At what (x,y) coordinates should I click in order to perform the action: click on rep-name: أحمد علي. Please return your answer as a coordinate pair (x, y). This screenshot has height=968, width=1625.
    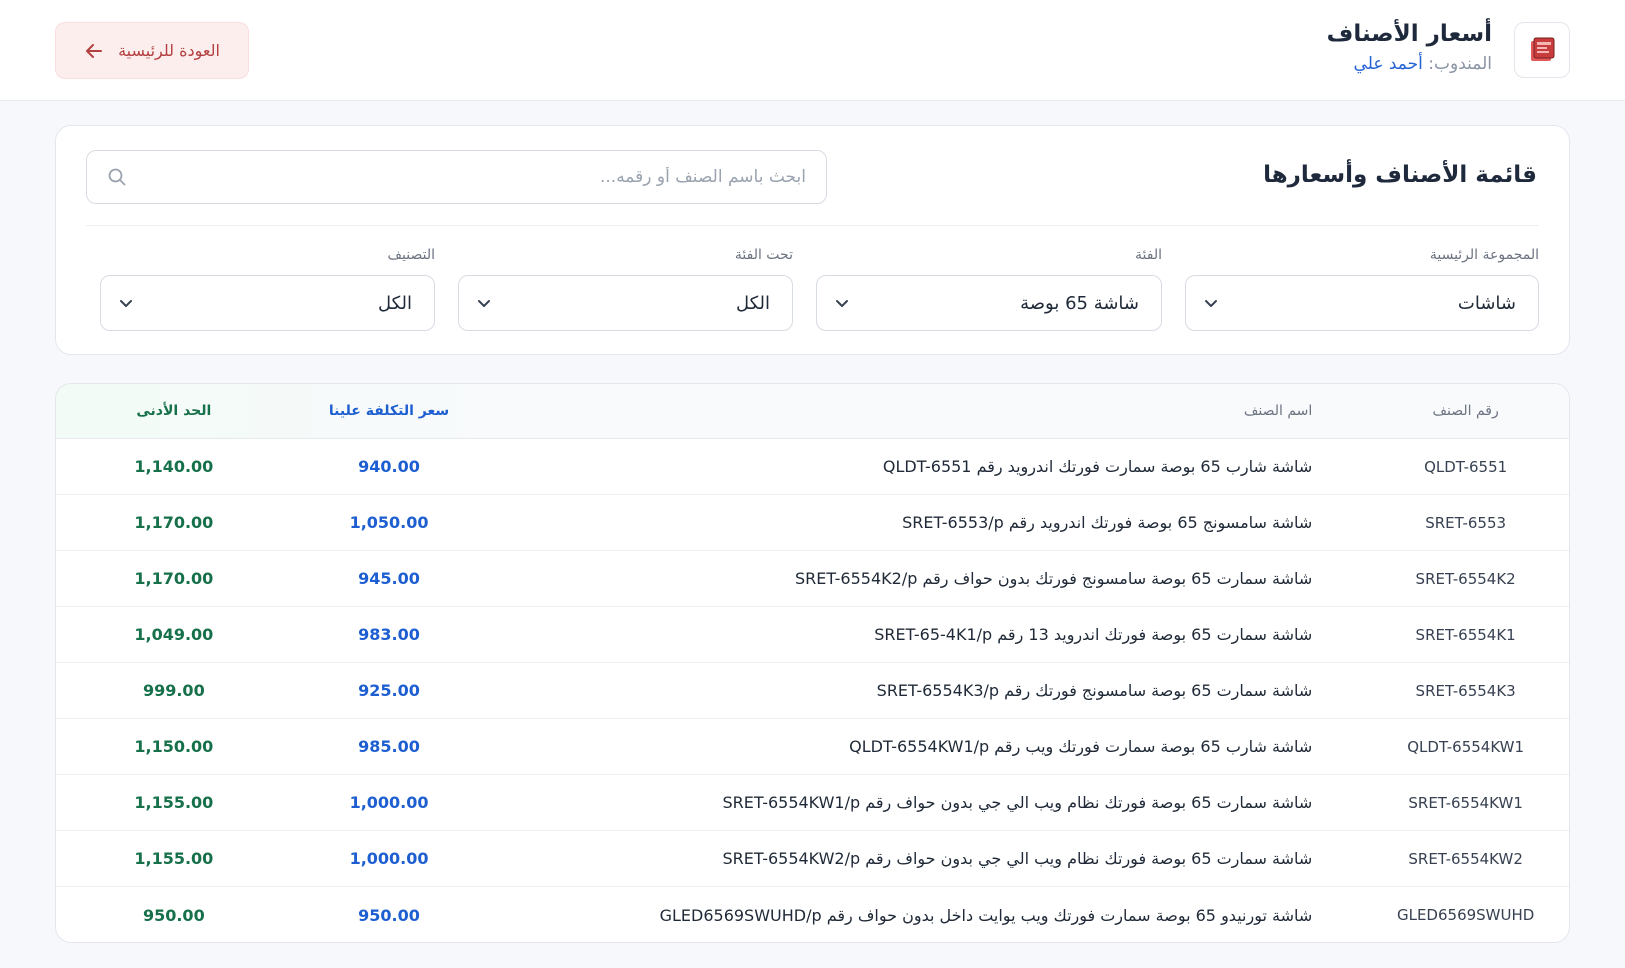
    Looking at the image, I should click on (1388, 64).